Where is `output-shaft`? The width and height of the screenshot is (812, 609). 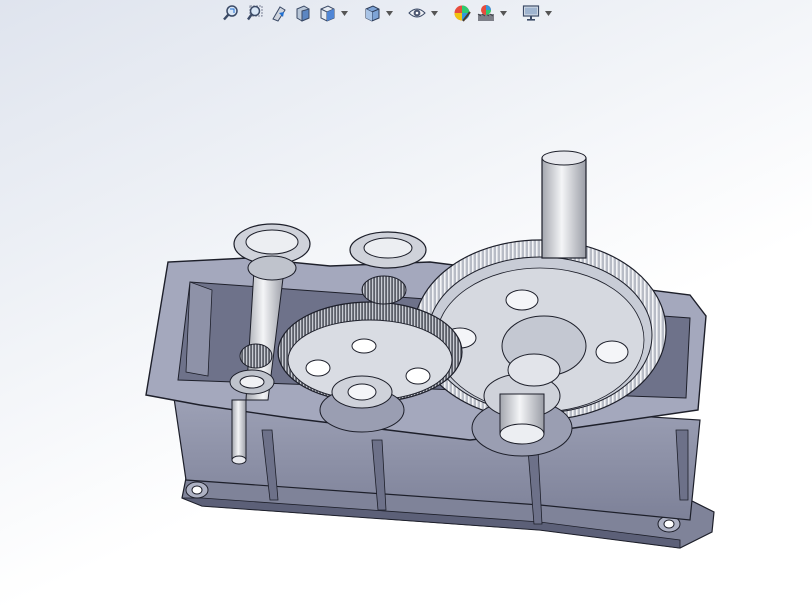
output-shaft is located at coordinates (564, 204).